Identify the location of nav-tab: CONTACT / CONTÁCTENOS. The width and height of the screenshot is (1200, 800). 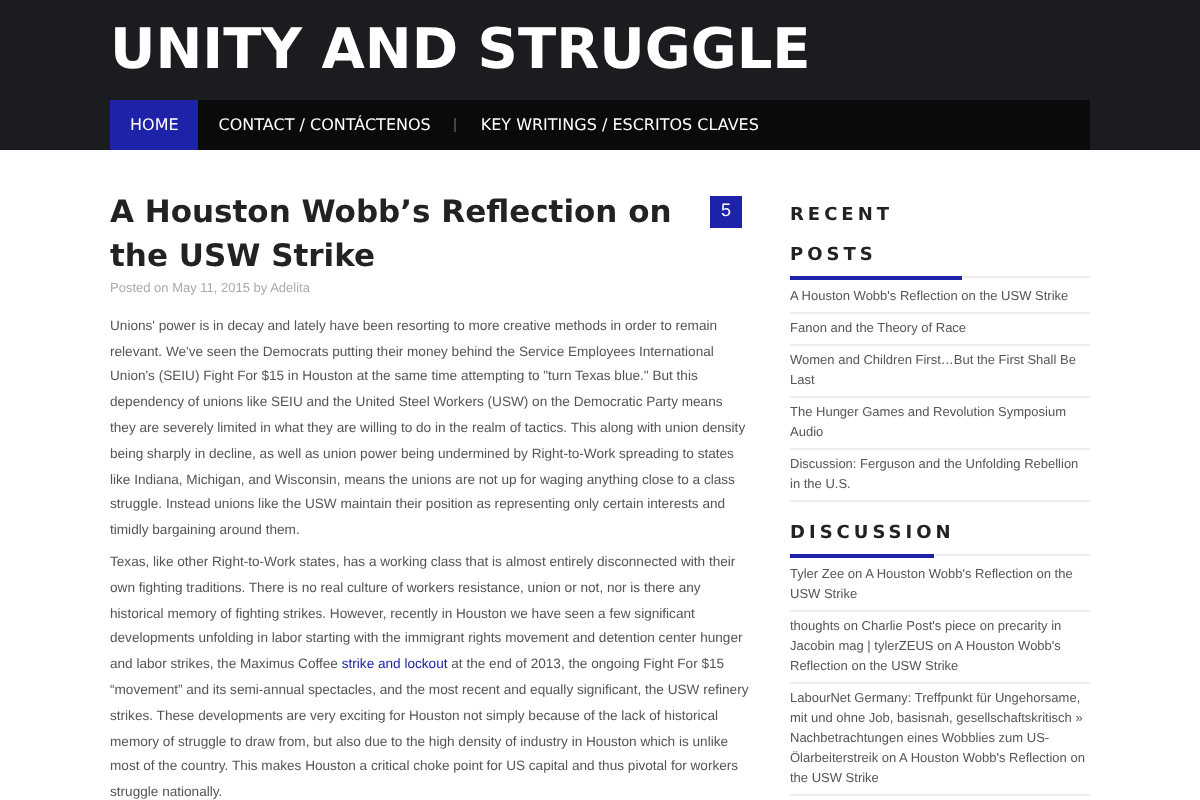
(324, 125).